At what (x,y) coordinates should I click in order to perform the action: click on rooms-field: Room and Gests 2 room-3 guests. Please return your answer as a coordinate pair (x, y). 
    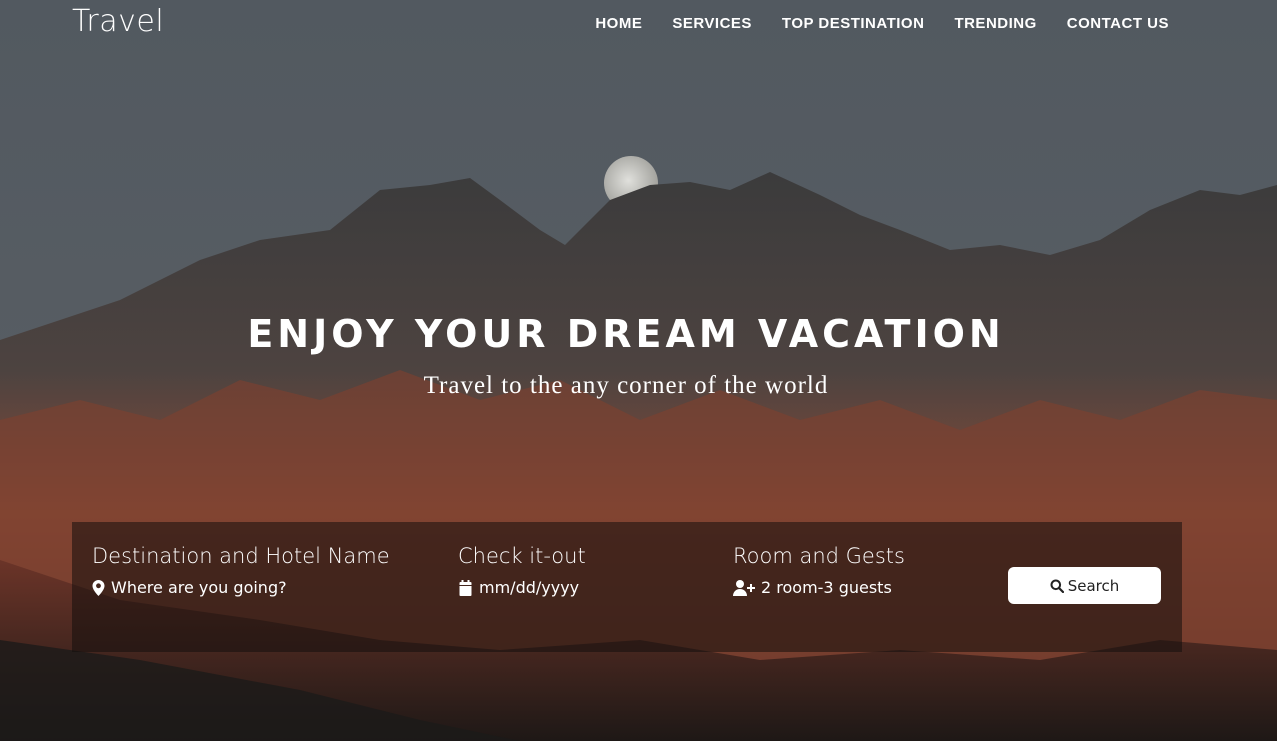
    Looking at the image, I should click on (819, 570).